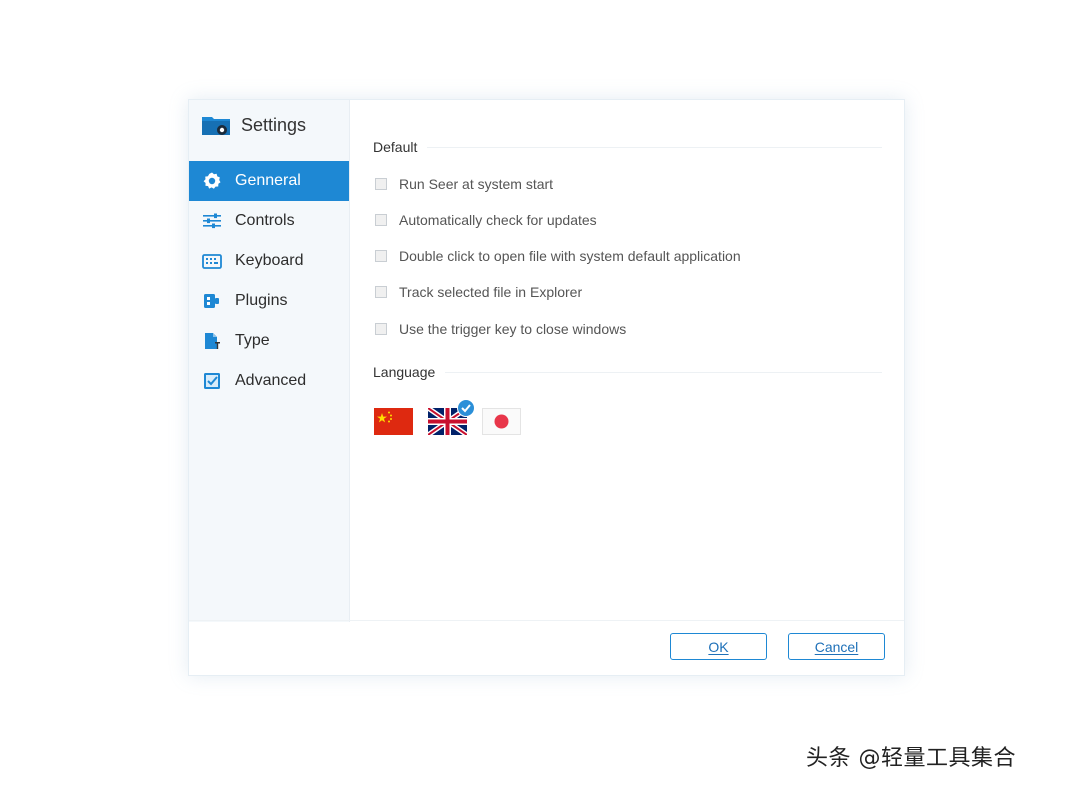 This screenshot has height=791, width=1080. I want to click on file-type-icon, so click(212, 341).